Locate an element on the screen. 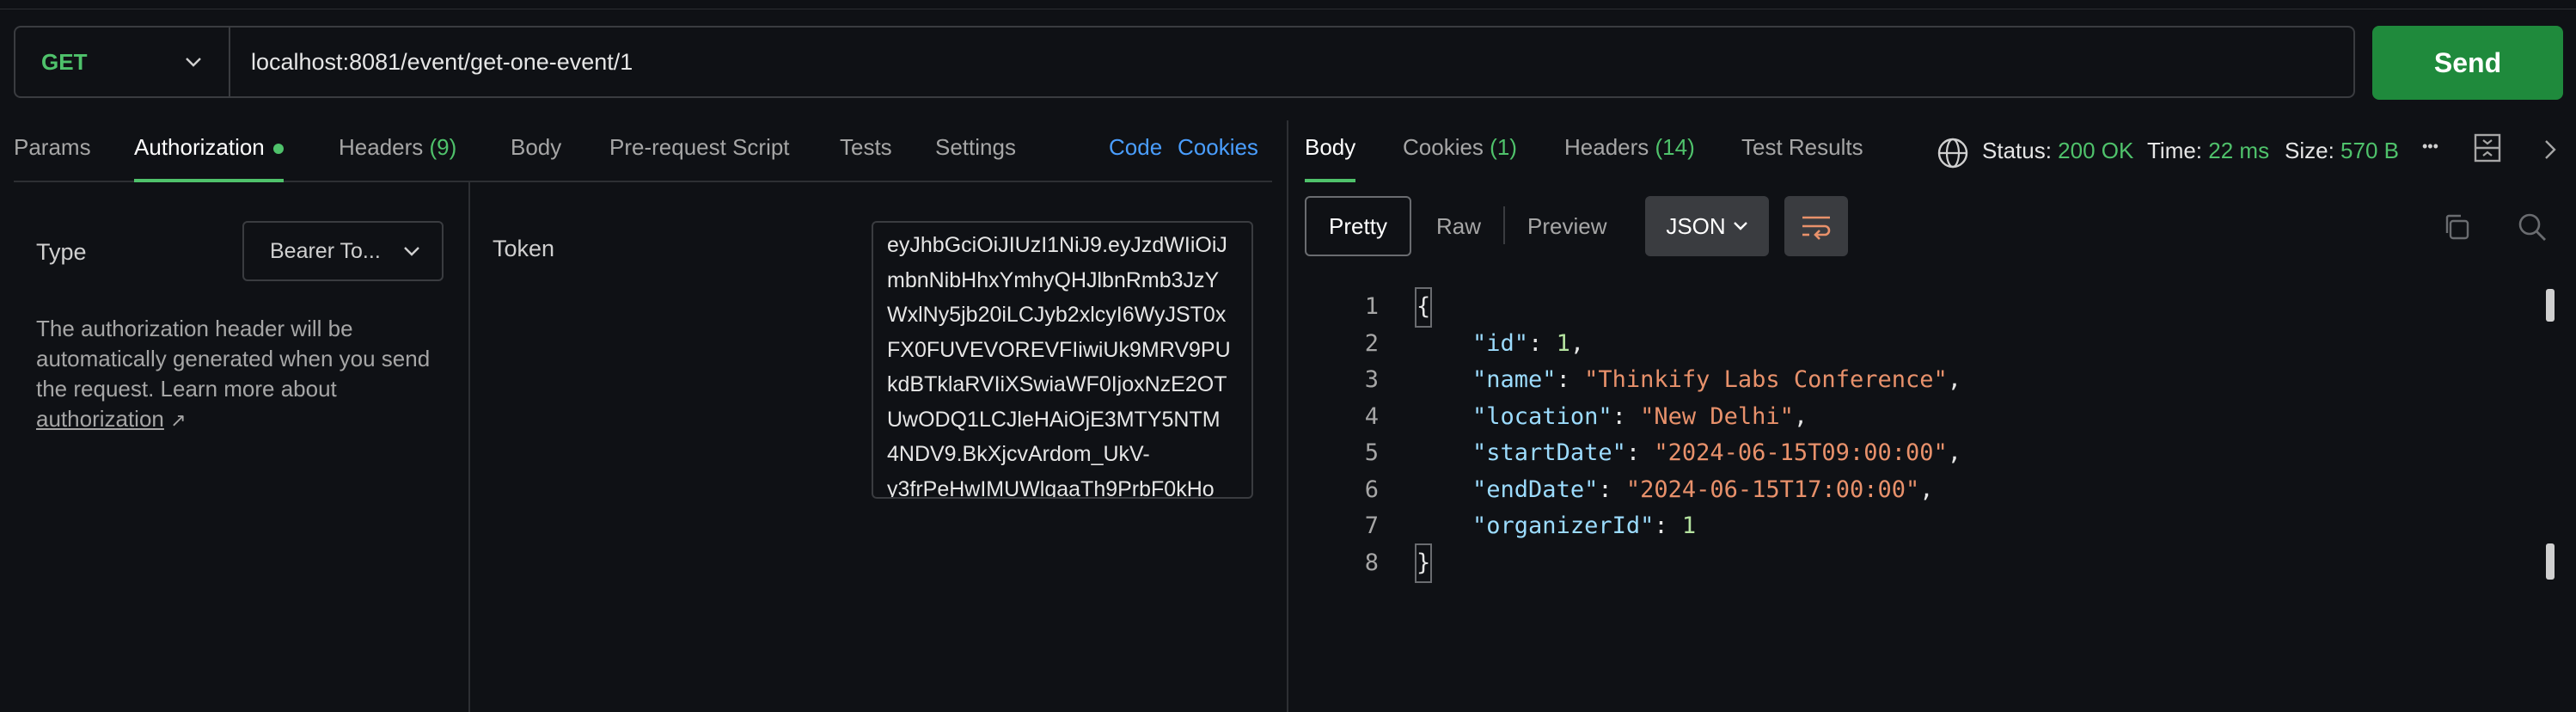 The image size is (2576, 712). tab-authorization-label: Authorization is located at coordinates (199, 147).